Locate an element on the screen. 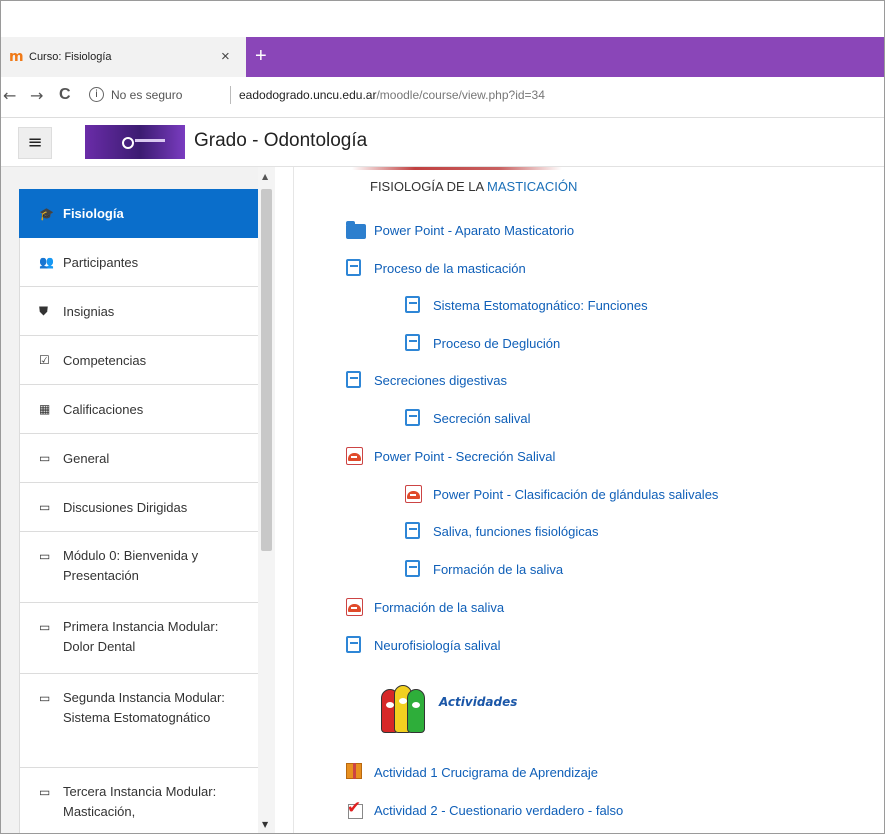  tab-title: Curso: Fisiología is located at coordinates (70, 57).